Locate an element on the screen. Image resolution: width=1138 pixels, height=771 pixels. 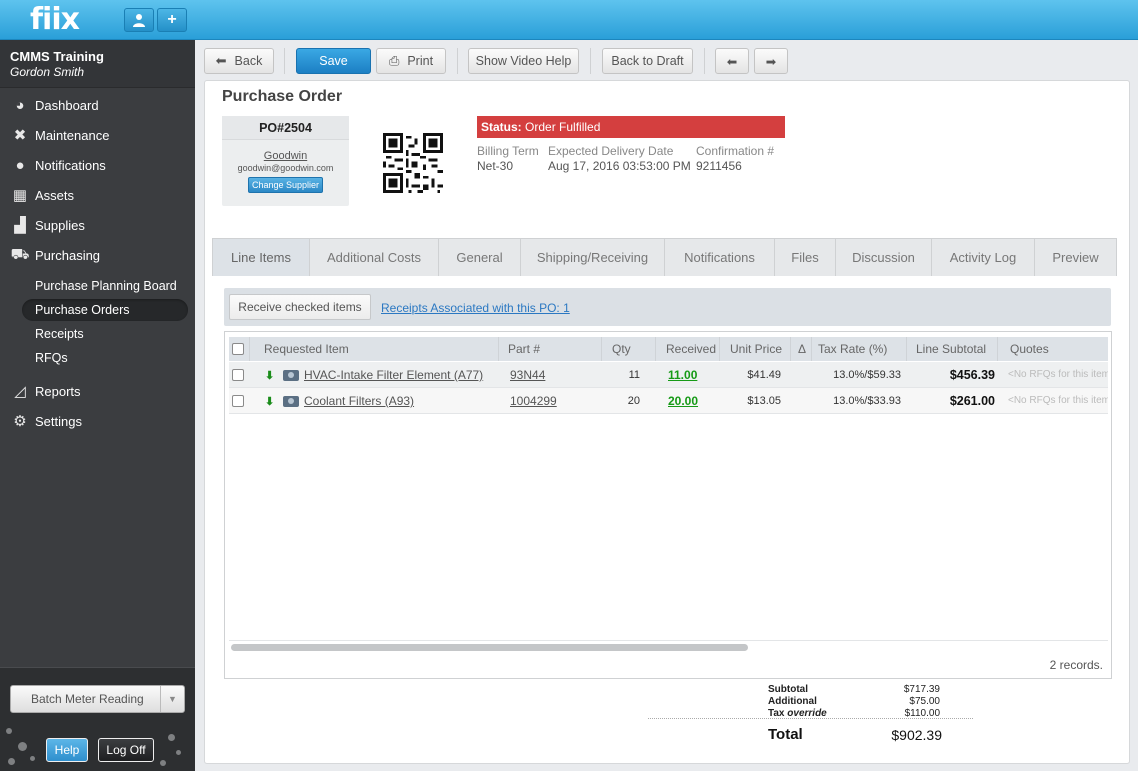
dashboard-icon: ◕ is located at coordinates (20, 105).